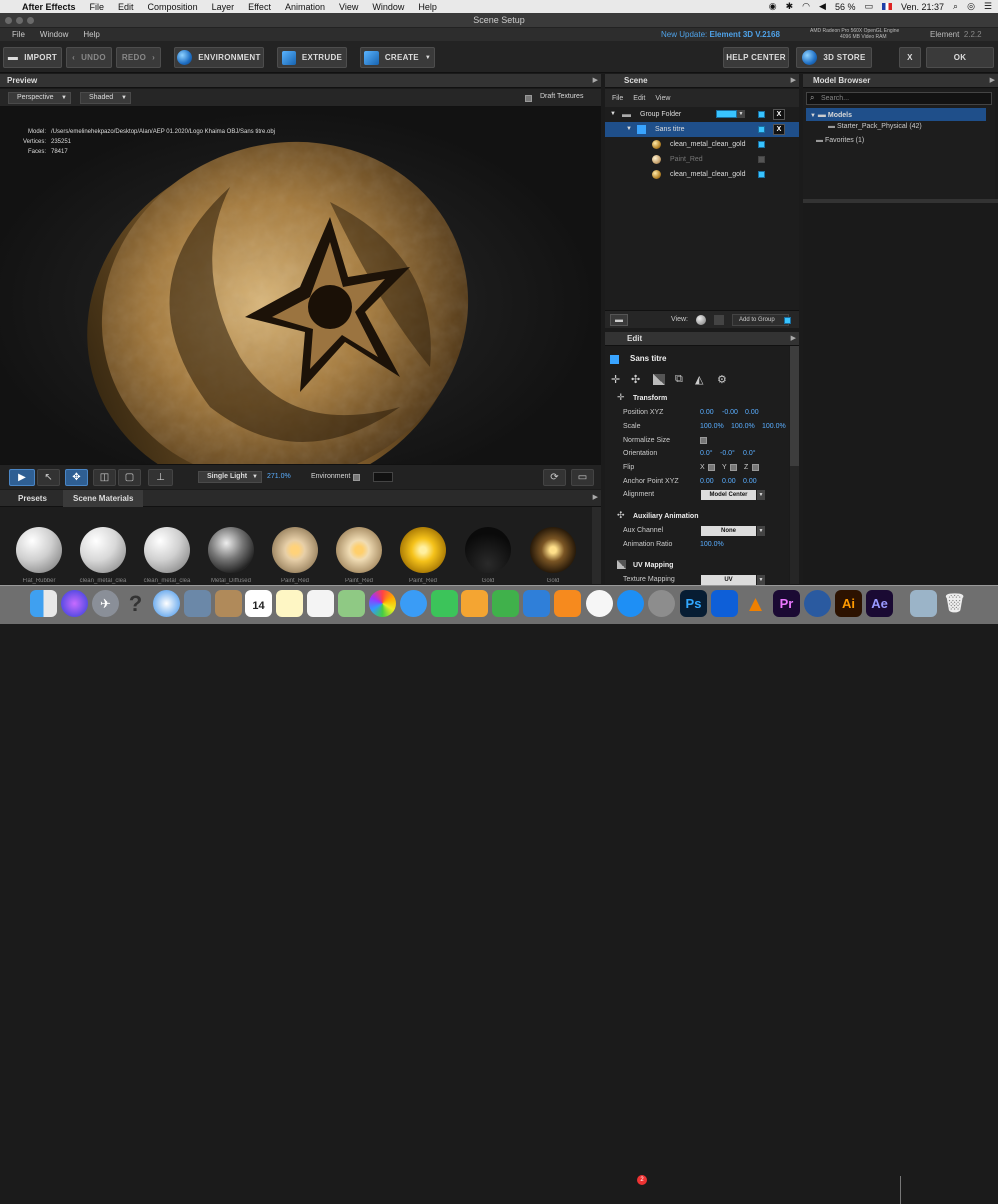  I want to click on add-to-group-checkbox, so click(787, 320).